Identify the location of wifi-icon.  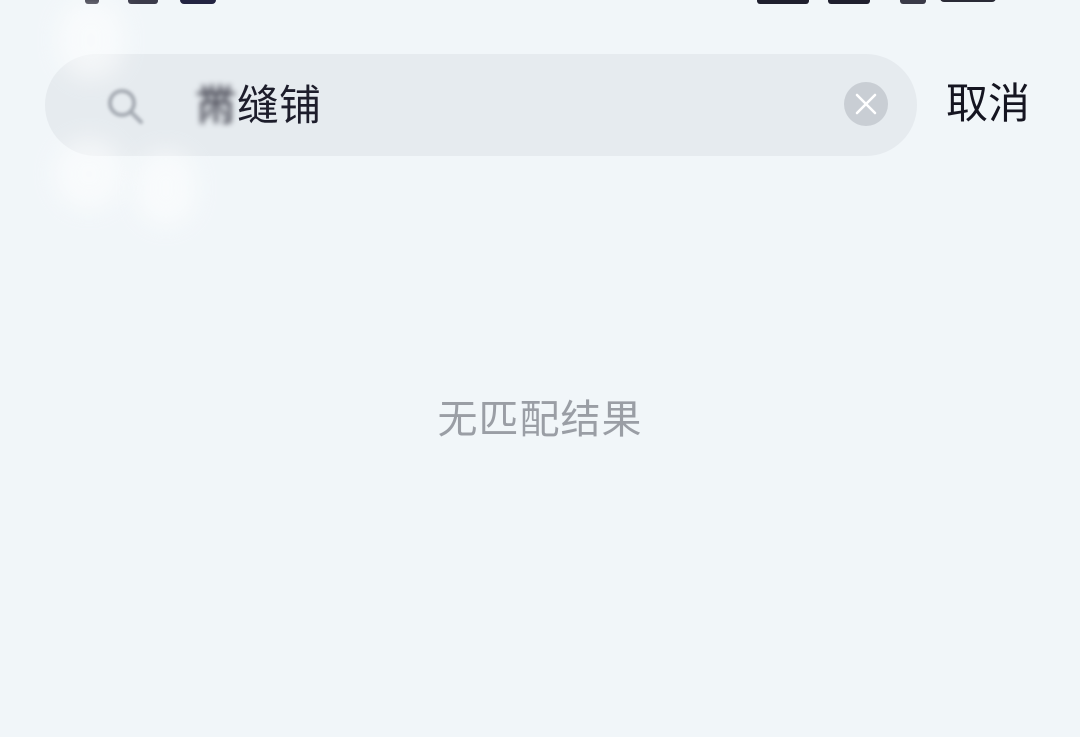
(913, 2).